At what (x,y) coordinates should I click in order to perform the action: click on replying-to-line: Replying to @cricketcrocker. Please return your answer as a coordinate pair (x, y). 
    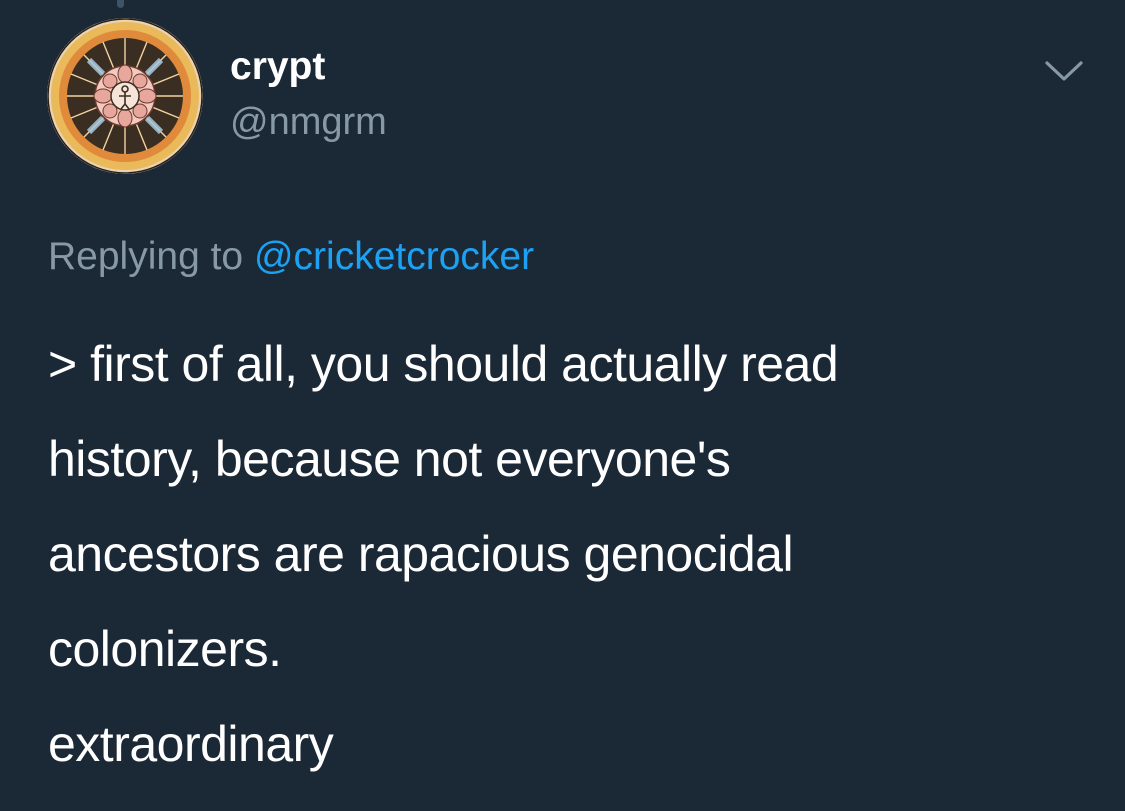
    Looking at the image, I should click on (291, 257).